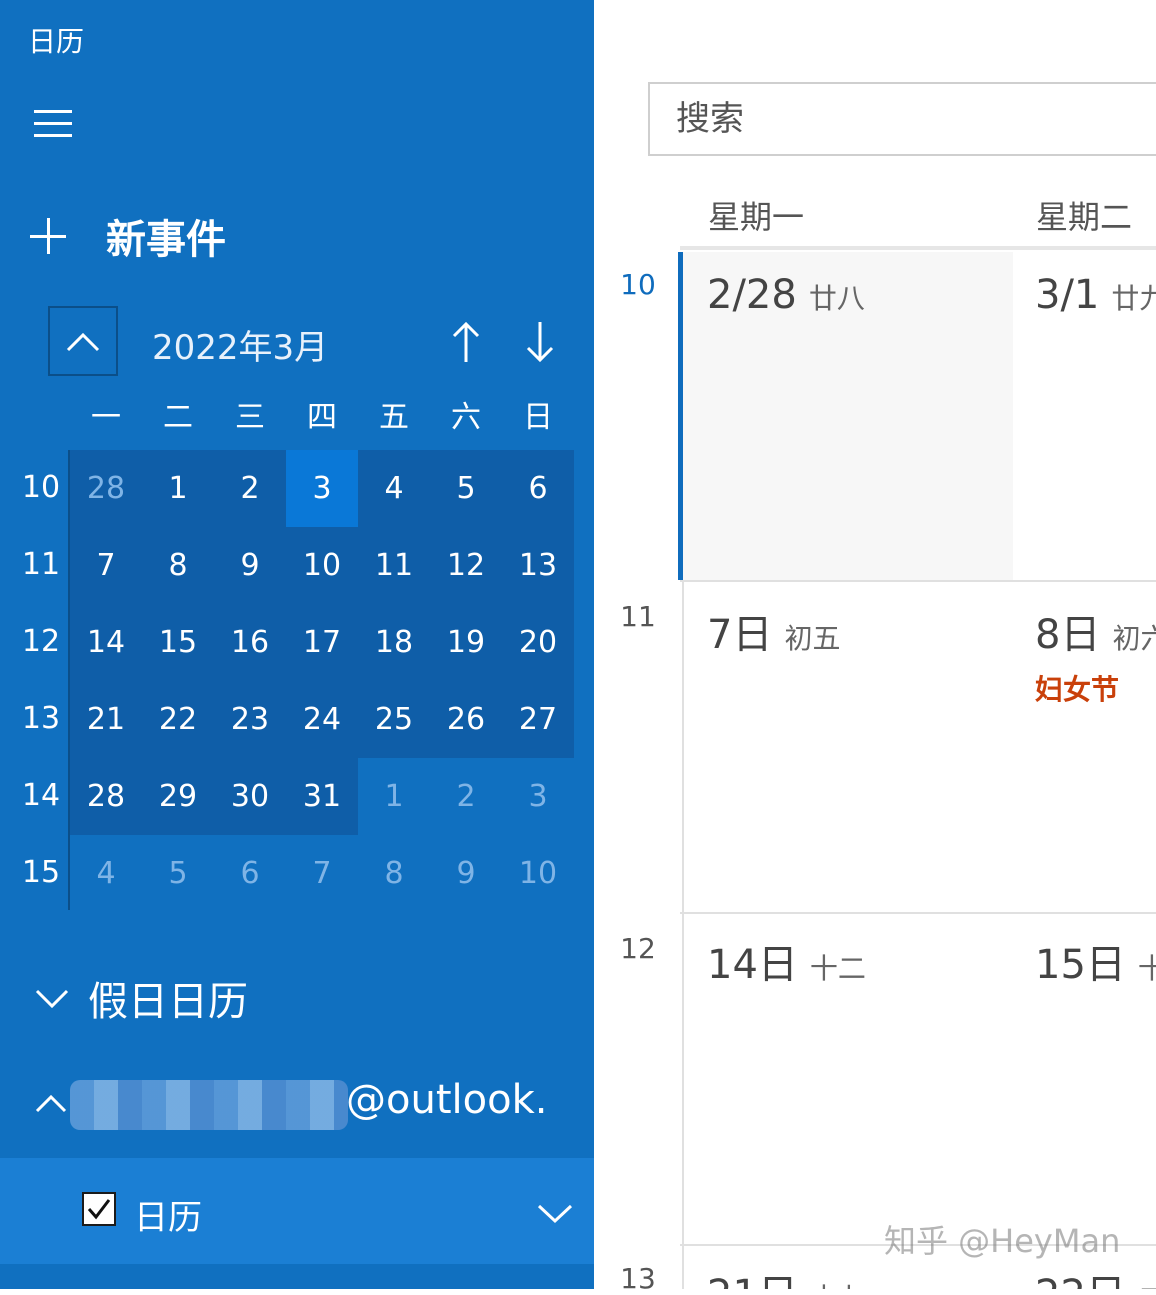 The image size is (1156, 1295). I want to click on lunar-date: 十九, so click(838, 1285).